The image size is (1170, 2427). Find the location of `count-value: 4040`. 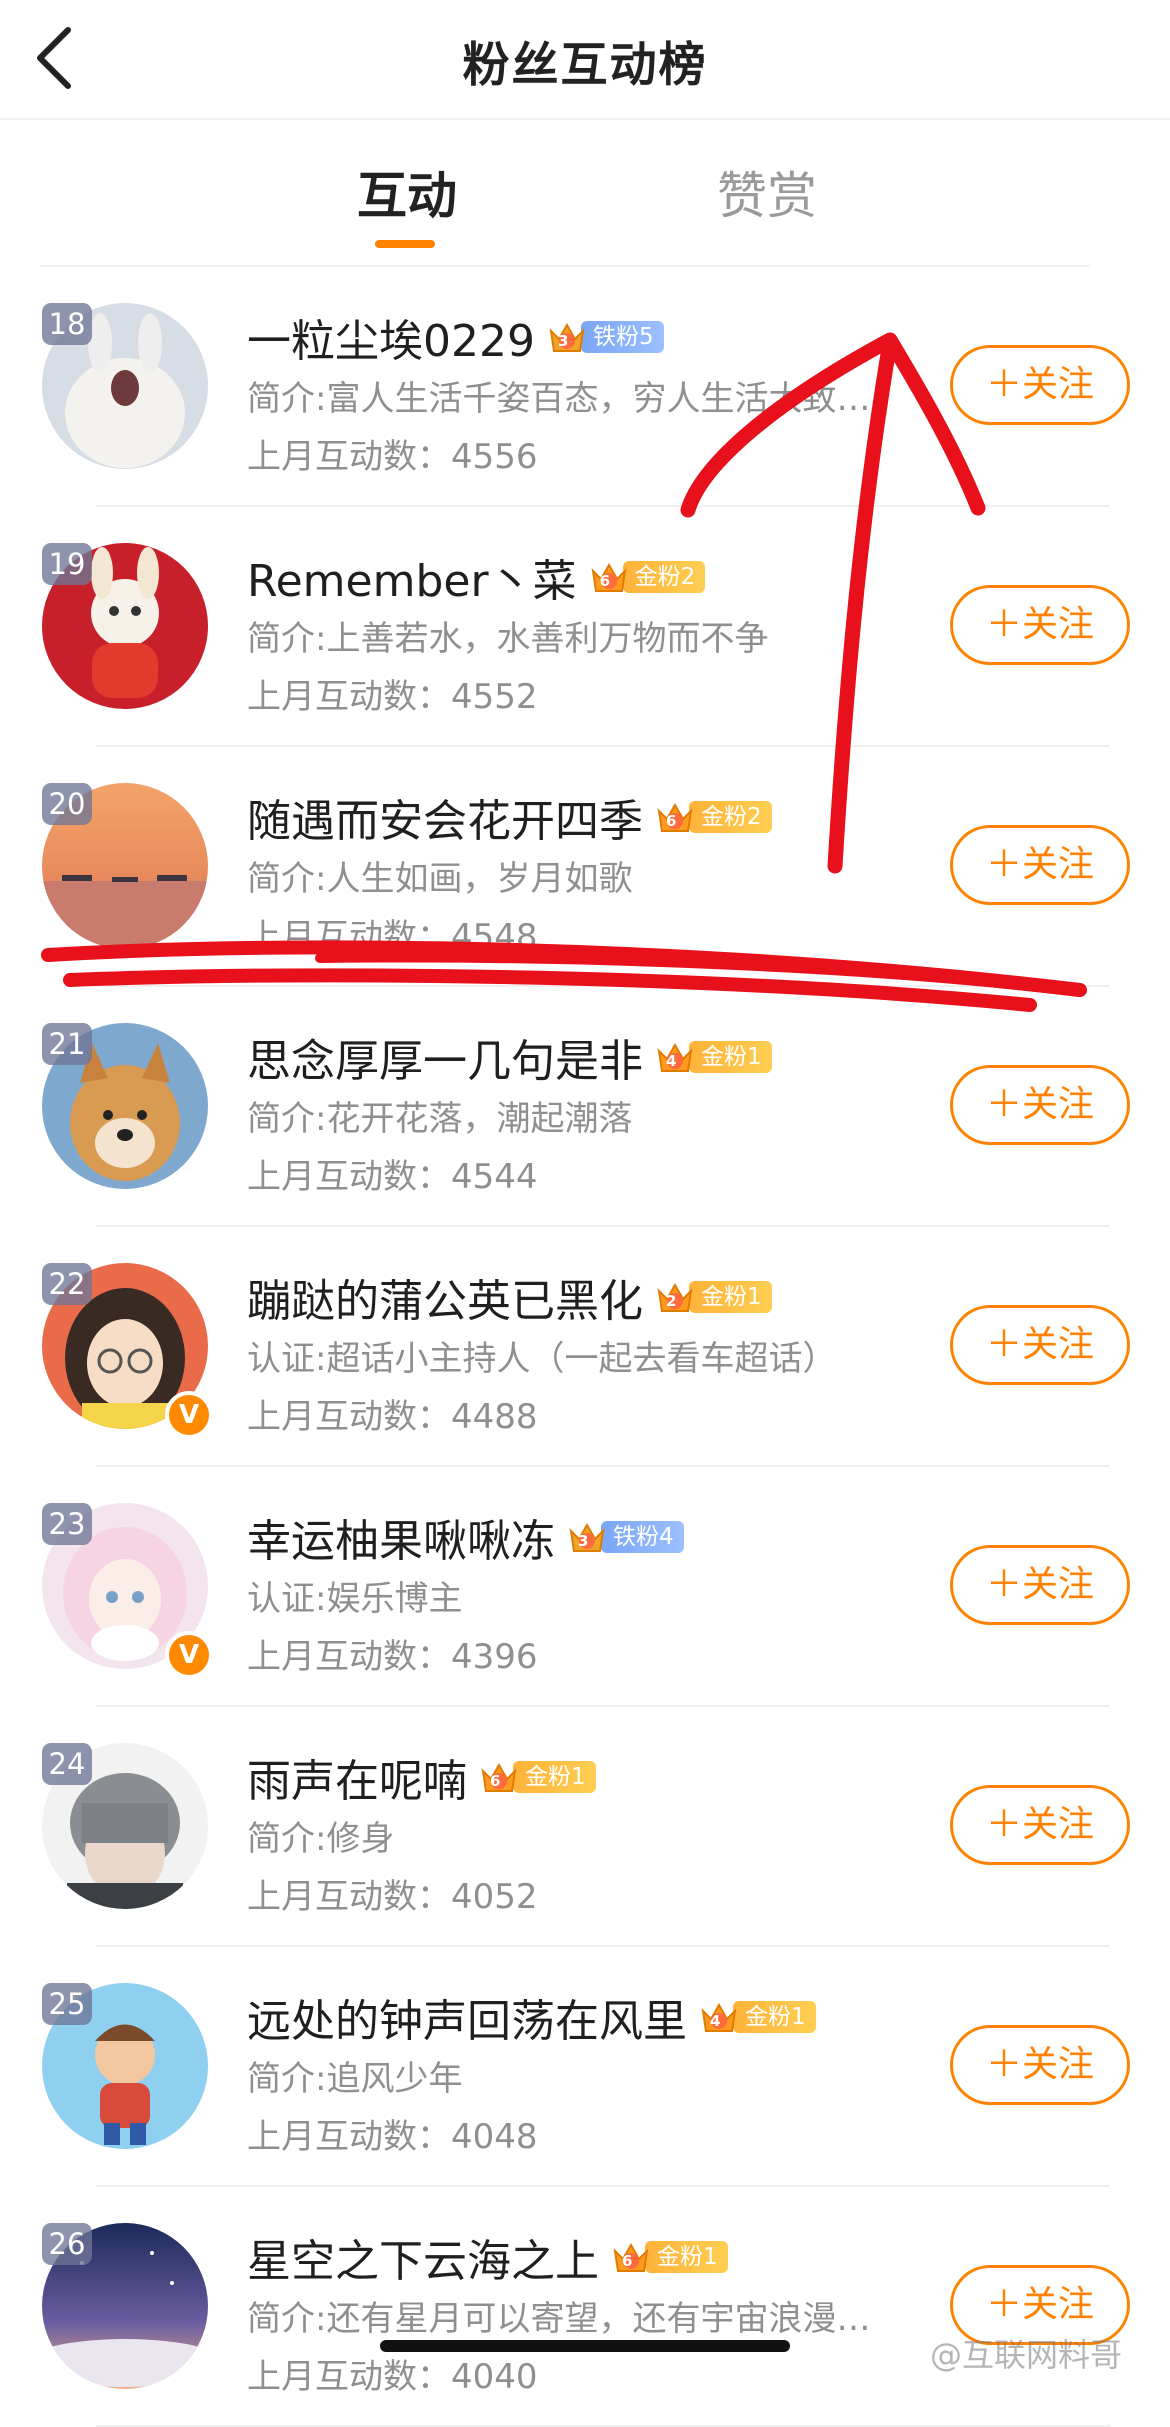

count-value: 4040 is located at coordinates (494, 2377).